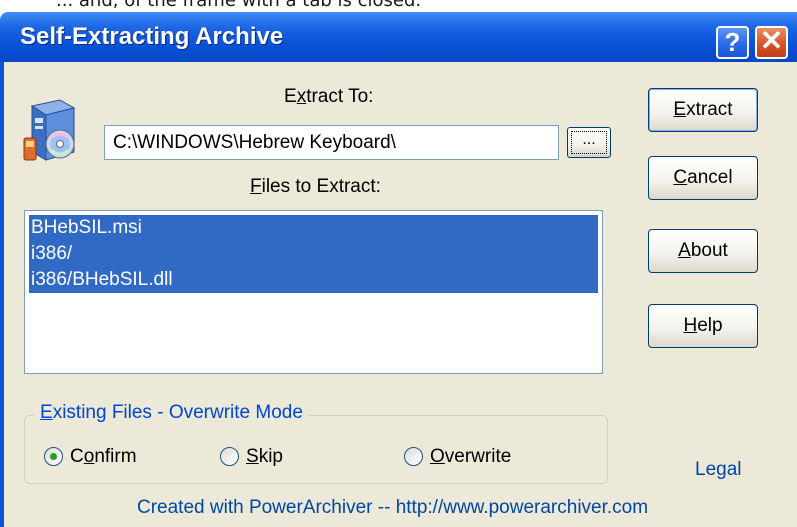 The width and height of the screenshot is (797, 527). What do you see at coordinates (46, 412) in the screenshot?
I see `legend-mnemonic: E` at bounding box center [46, 412].